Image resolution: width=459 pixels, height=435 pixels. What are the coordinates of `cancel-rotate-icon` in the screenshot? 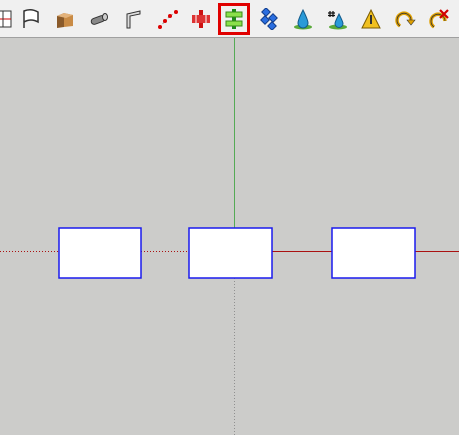 It's located at (439, 19).